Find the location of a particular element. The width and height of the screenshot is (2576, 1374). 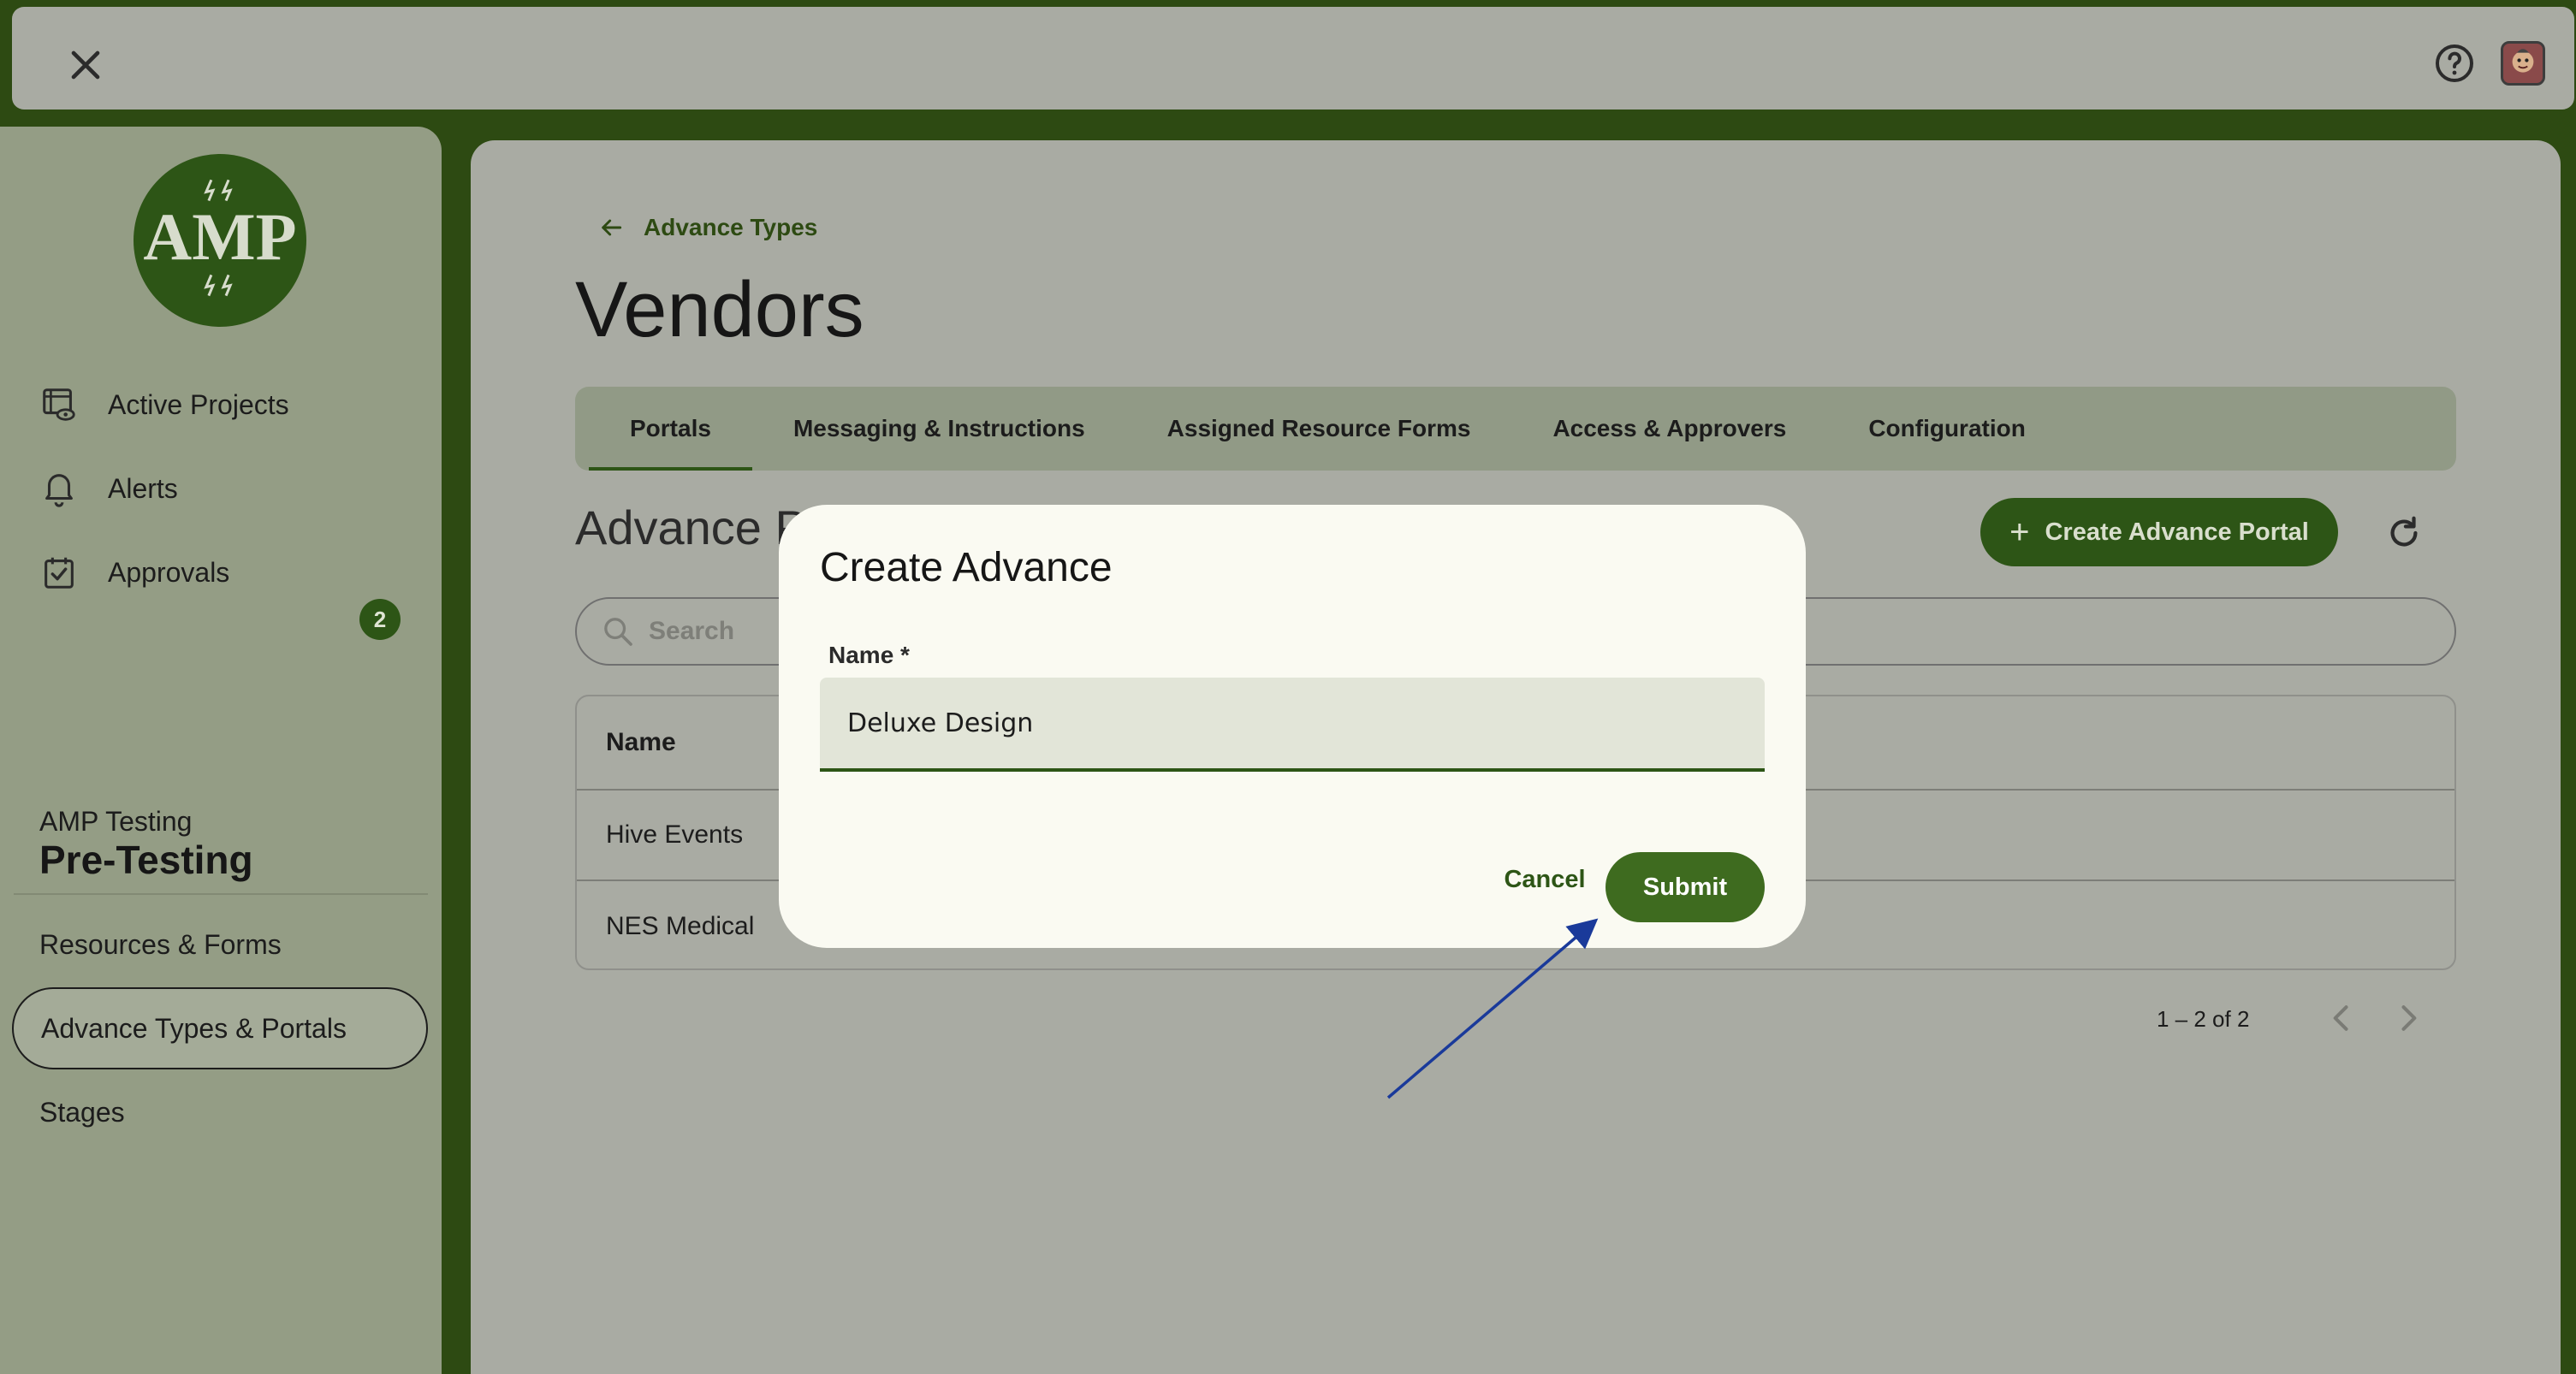

tab-messaging-instructions: Messaging & Instructions is located at coordinates (939, 429).